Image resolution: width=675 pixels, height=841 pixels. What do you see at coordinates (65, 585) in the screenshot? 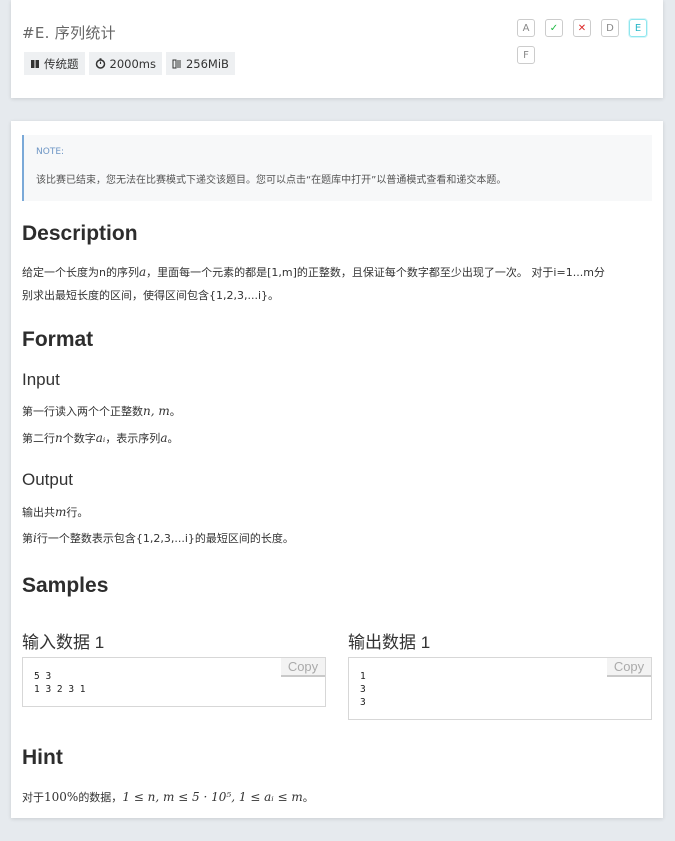
I see `samples-heading: Samples` at bounding box center [65, 585].